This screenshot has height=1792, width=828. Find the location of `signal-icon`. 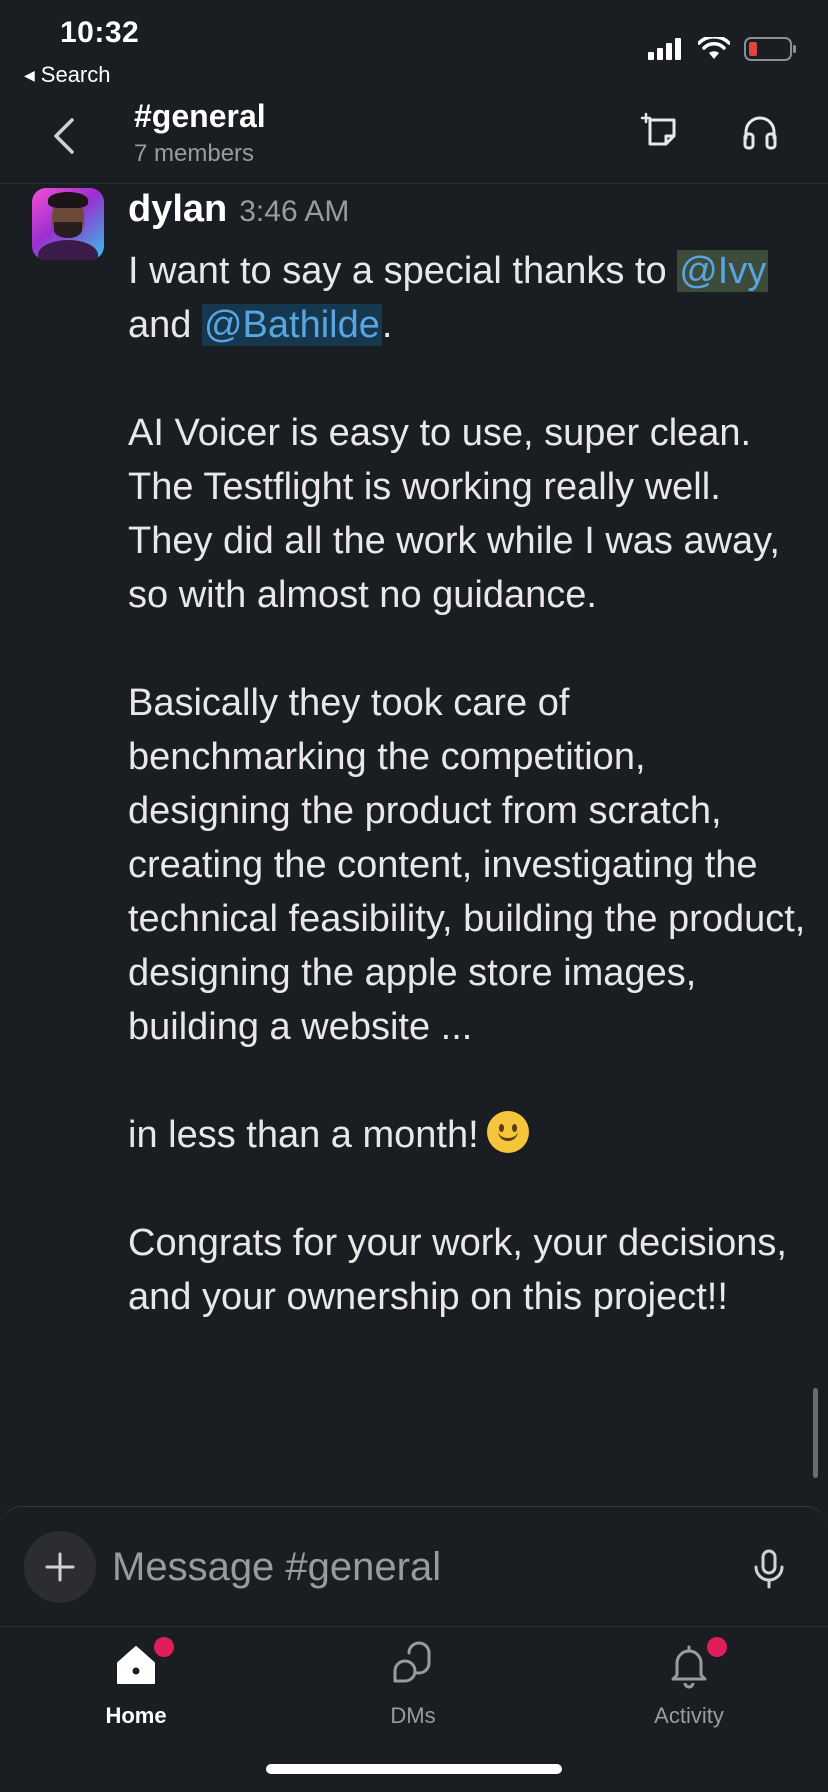

signal-icon is located at coordinates (664, 49).